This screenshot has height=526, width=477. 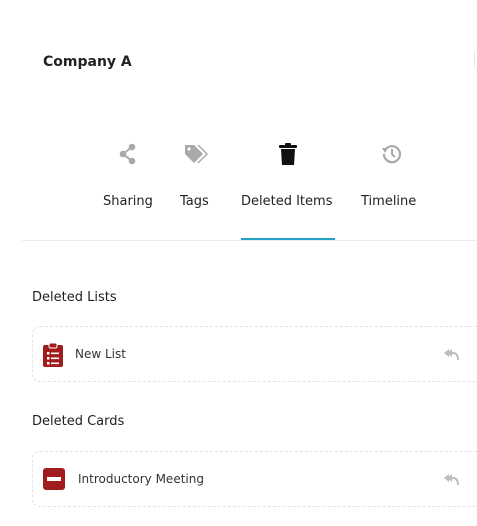 I want to click on trash-icon, so click(x=288, y=154).